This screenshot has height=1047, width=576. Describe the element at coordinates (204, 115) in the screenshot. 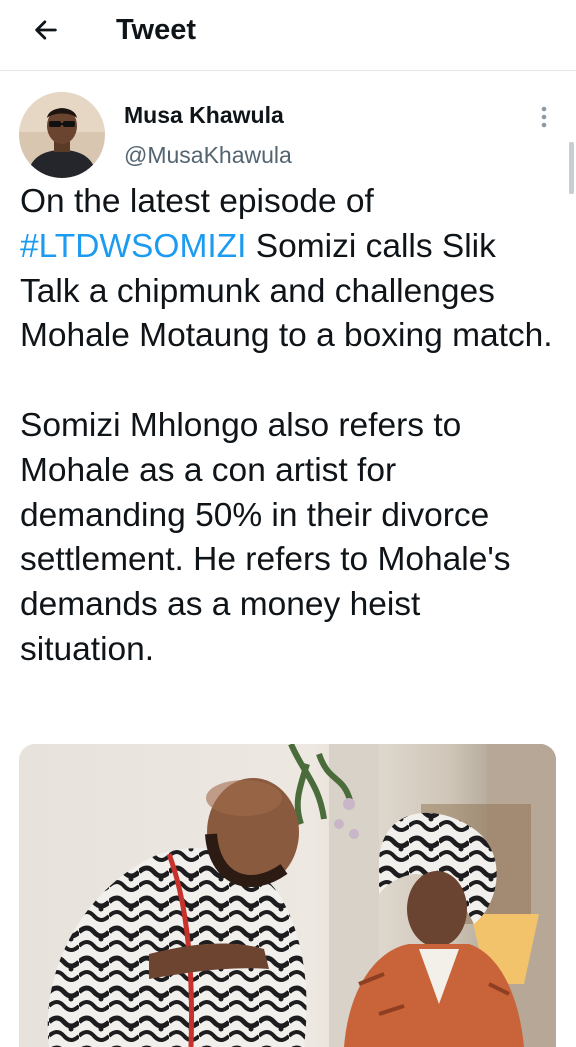

I see `author-name: Musa Khawula` at that location.